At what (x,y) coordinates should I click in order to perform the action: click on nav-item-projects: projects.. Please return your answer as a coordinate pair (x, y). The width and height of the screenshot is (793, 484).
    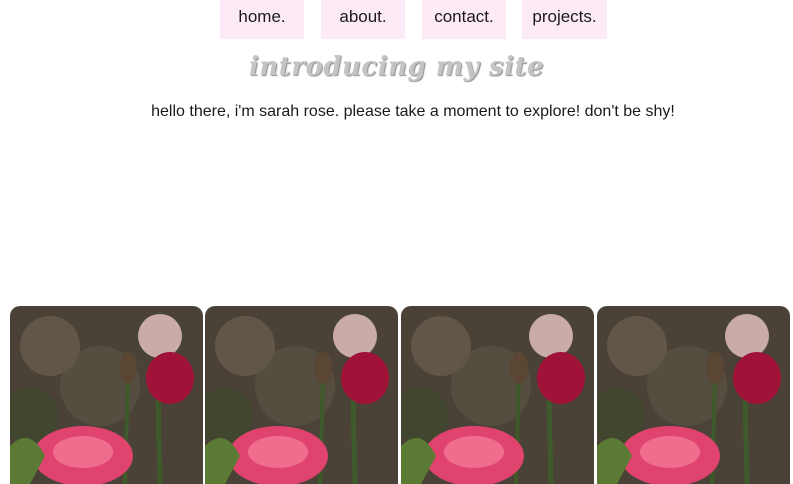
    Looking at the image, I should click on (564, 19).